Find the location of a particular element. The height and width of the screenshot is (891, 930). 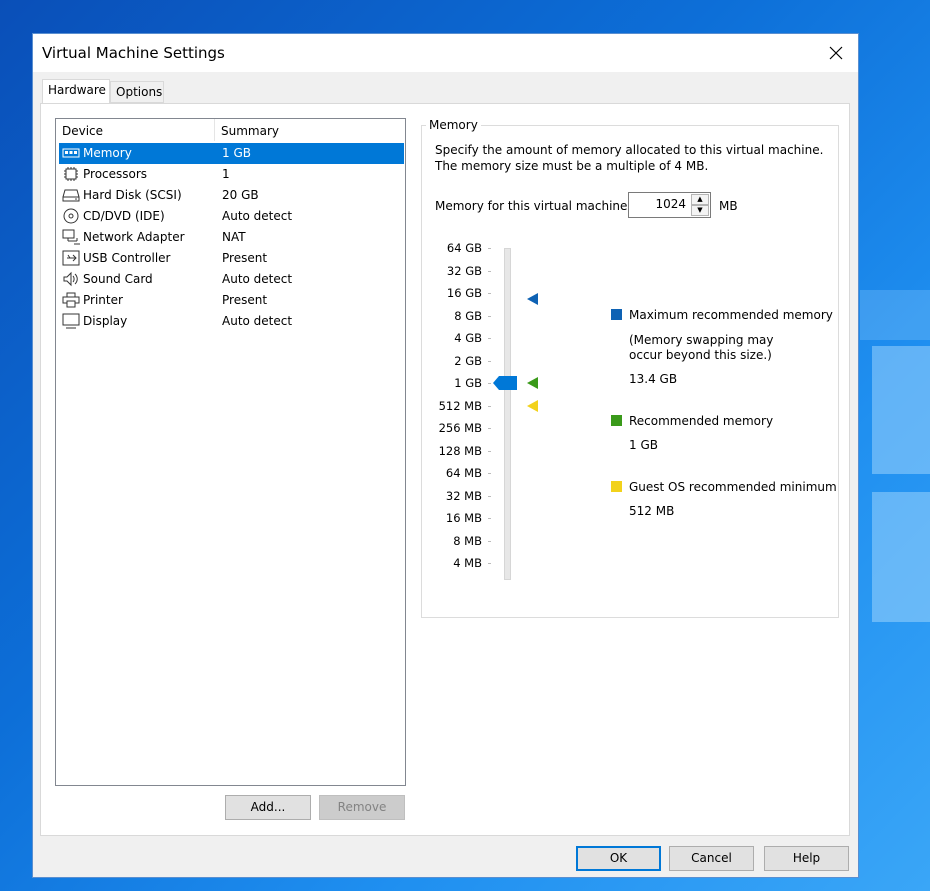

title-bar: Virtual Machine Settings is located at coordinates (445, 53).